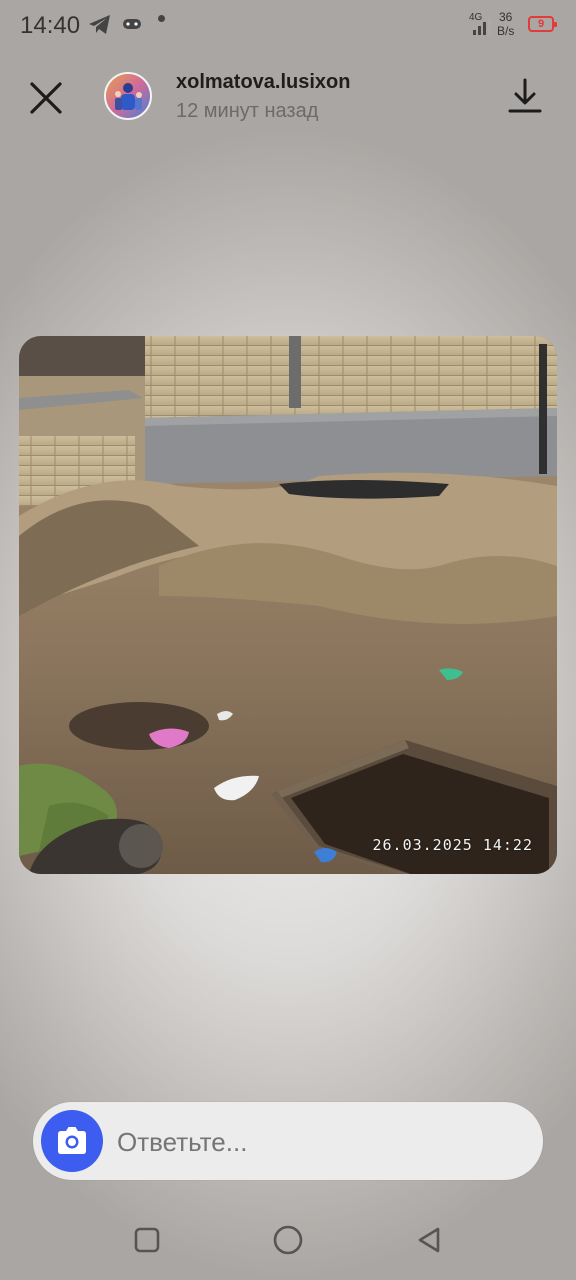 This screenshot has height=1280, width=576. I want to click on avatar, so click(128, 96).